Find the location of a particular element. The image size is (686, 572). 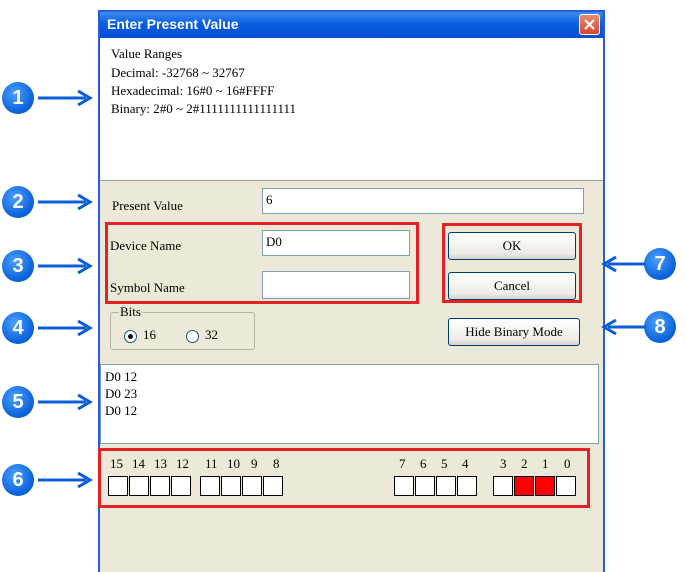

bit-panel-highlight is located at coordinates (344, 478).